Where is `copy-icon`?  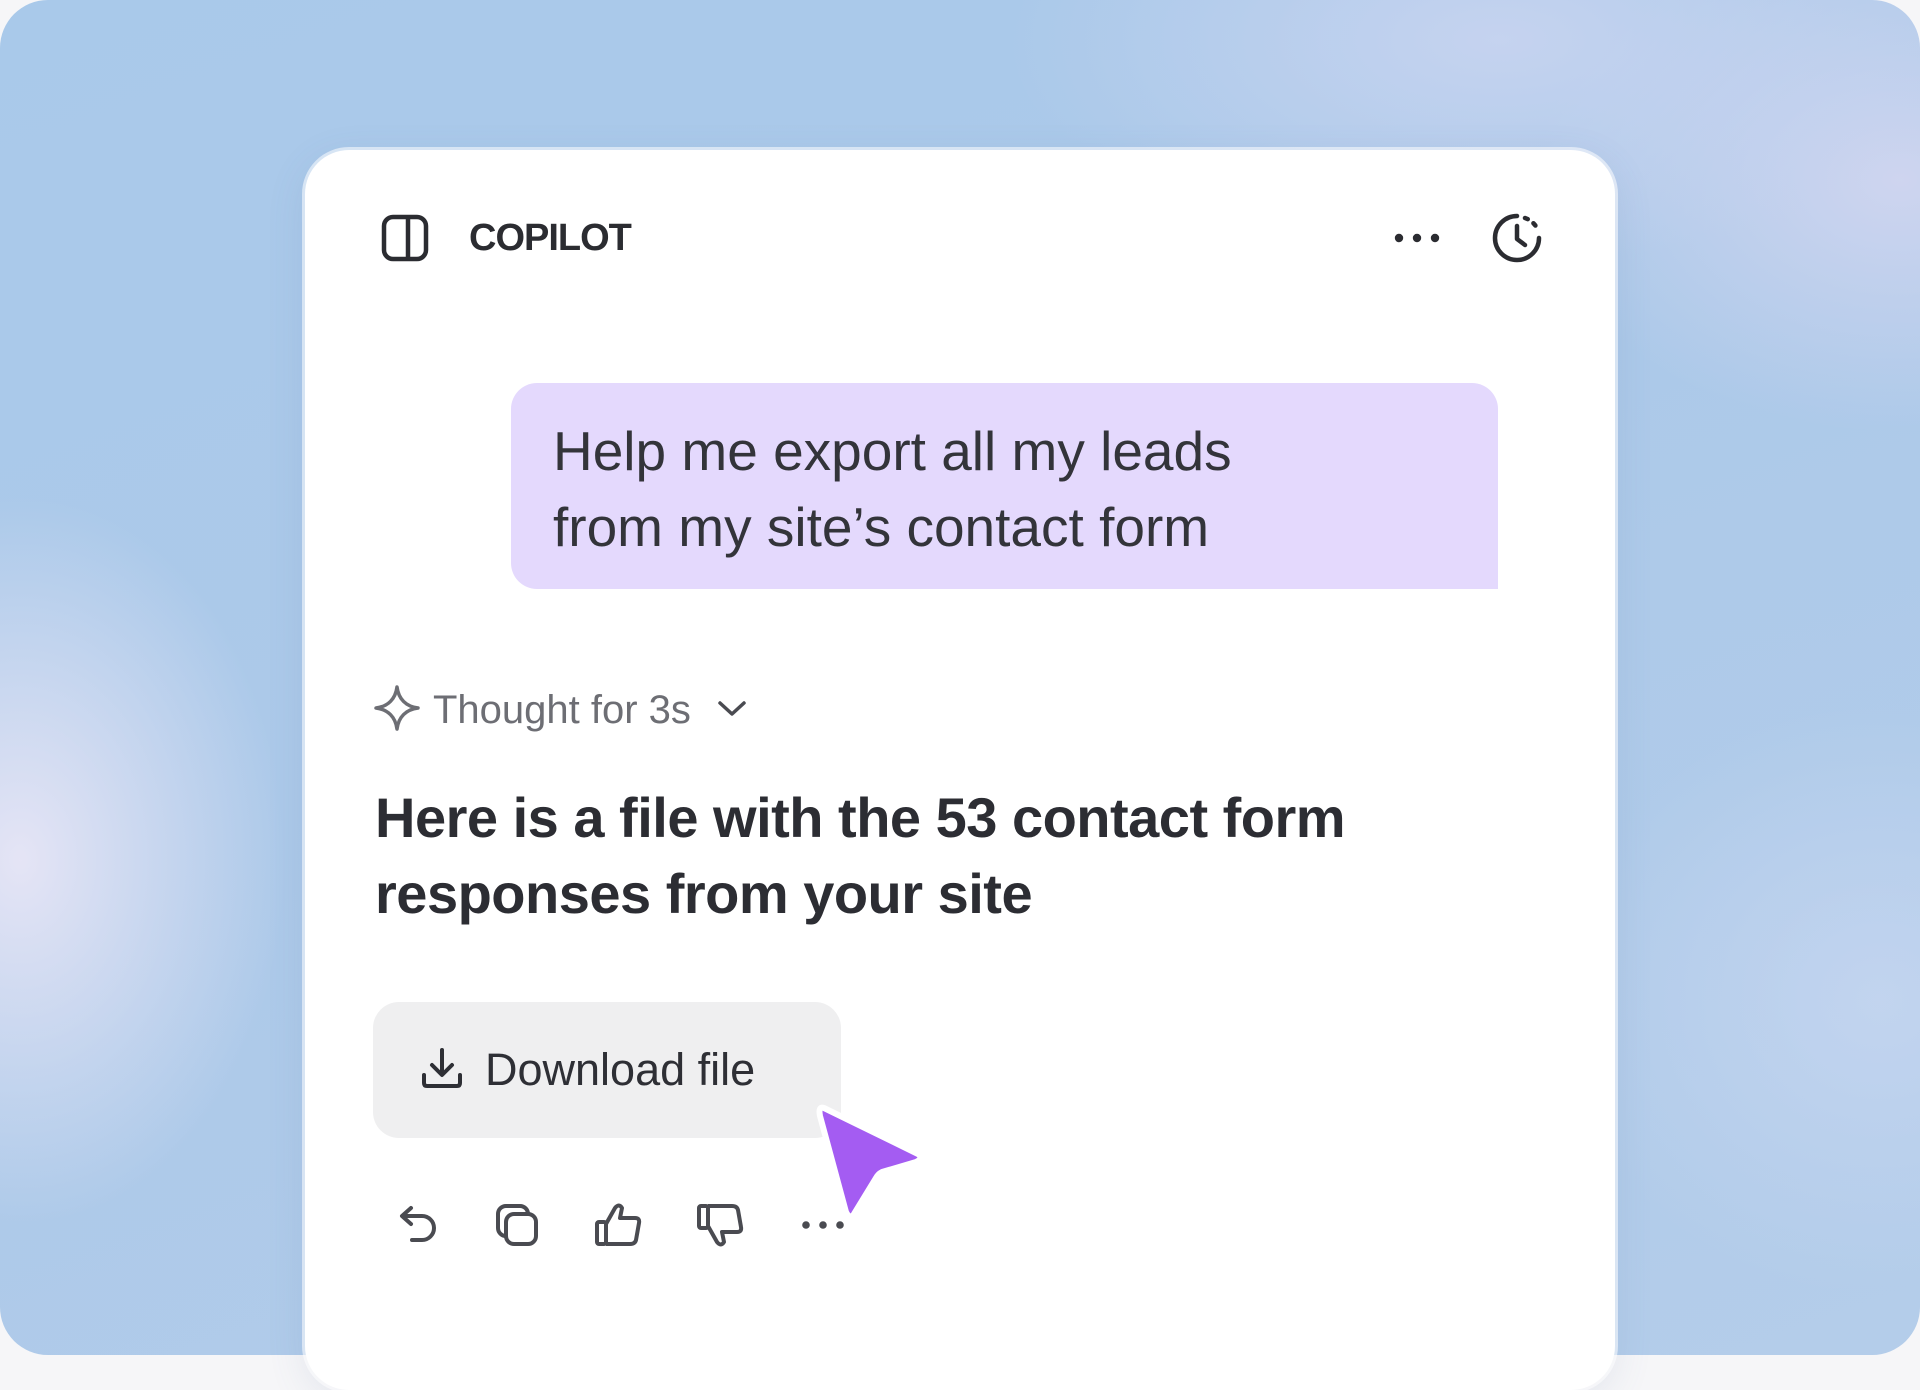
copy-icon is located at coordinates (517, 1225).